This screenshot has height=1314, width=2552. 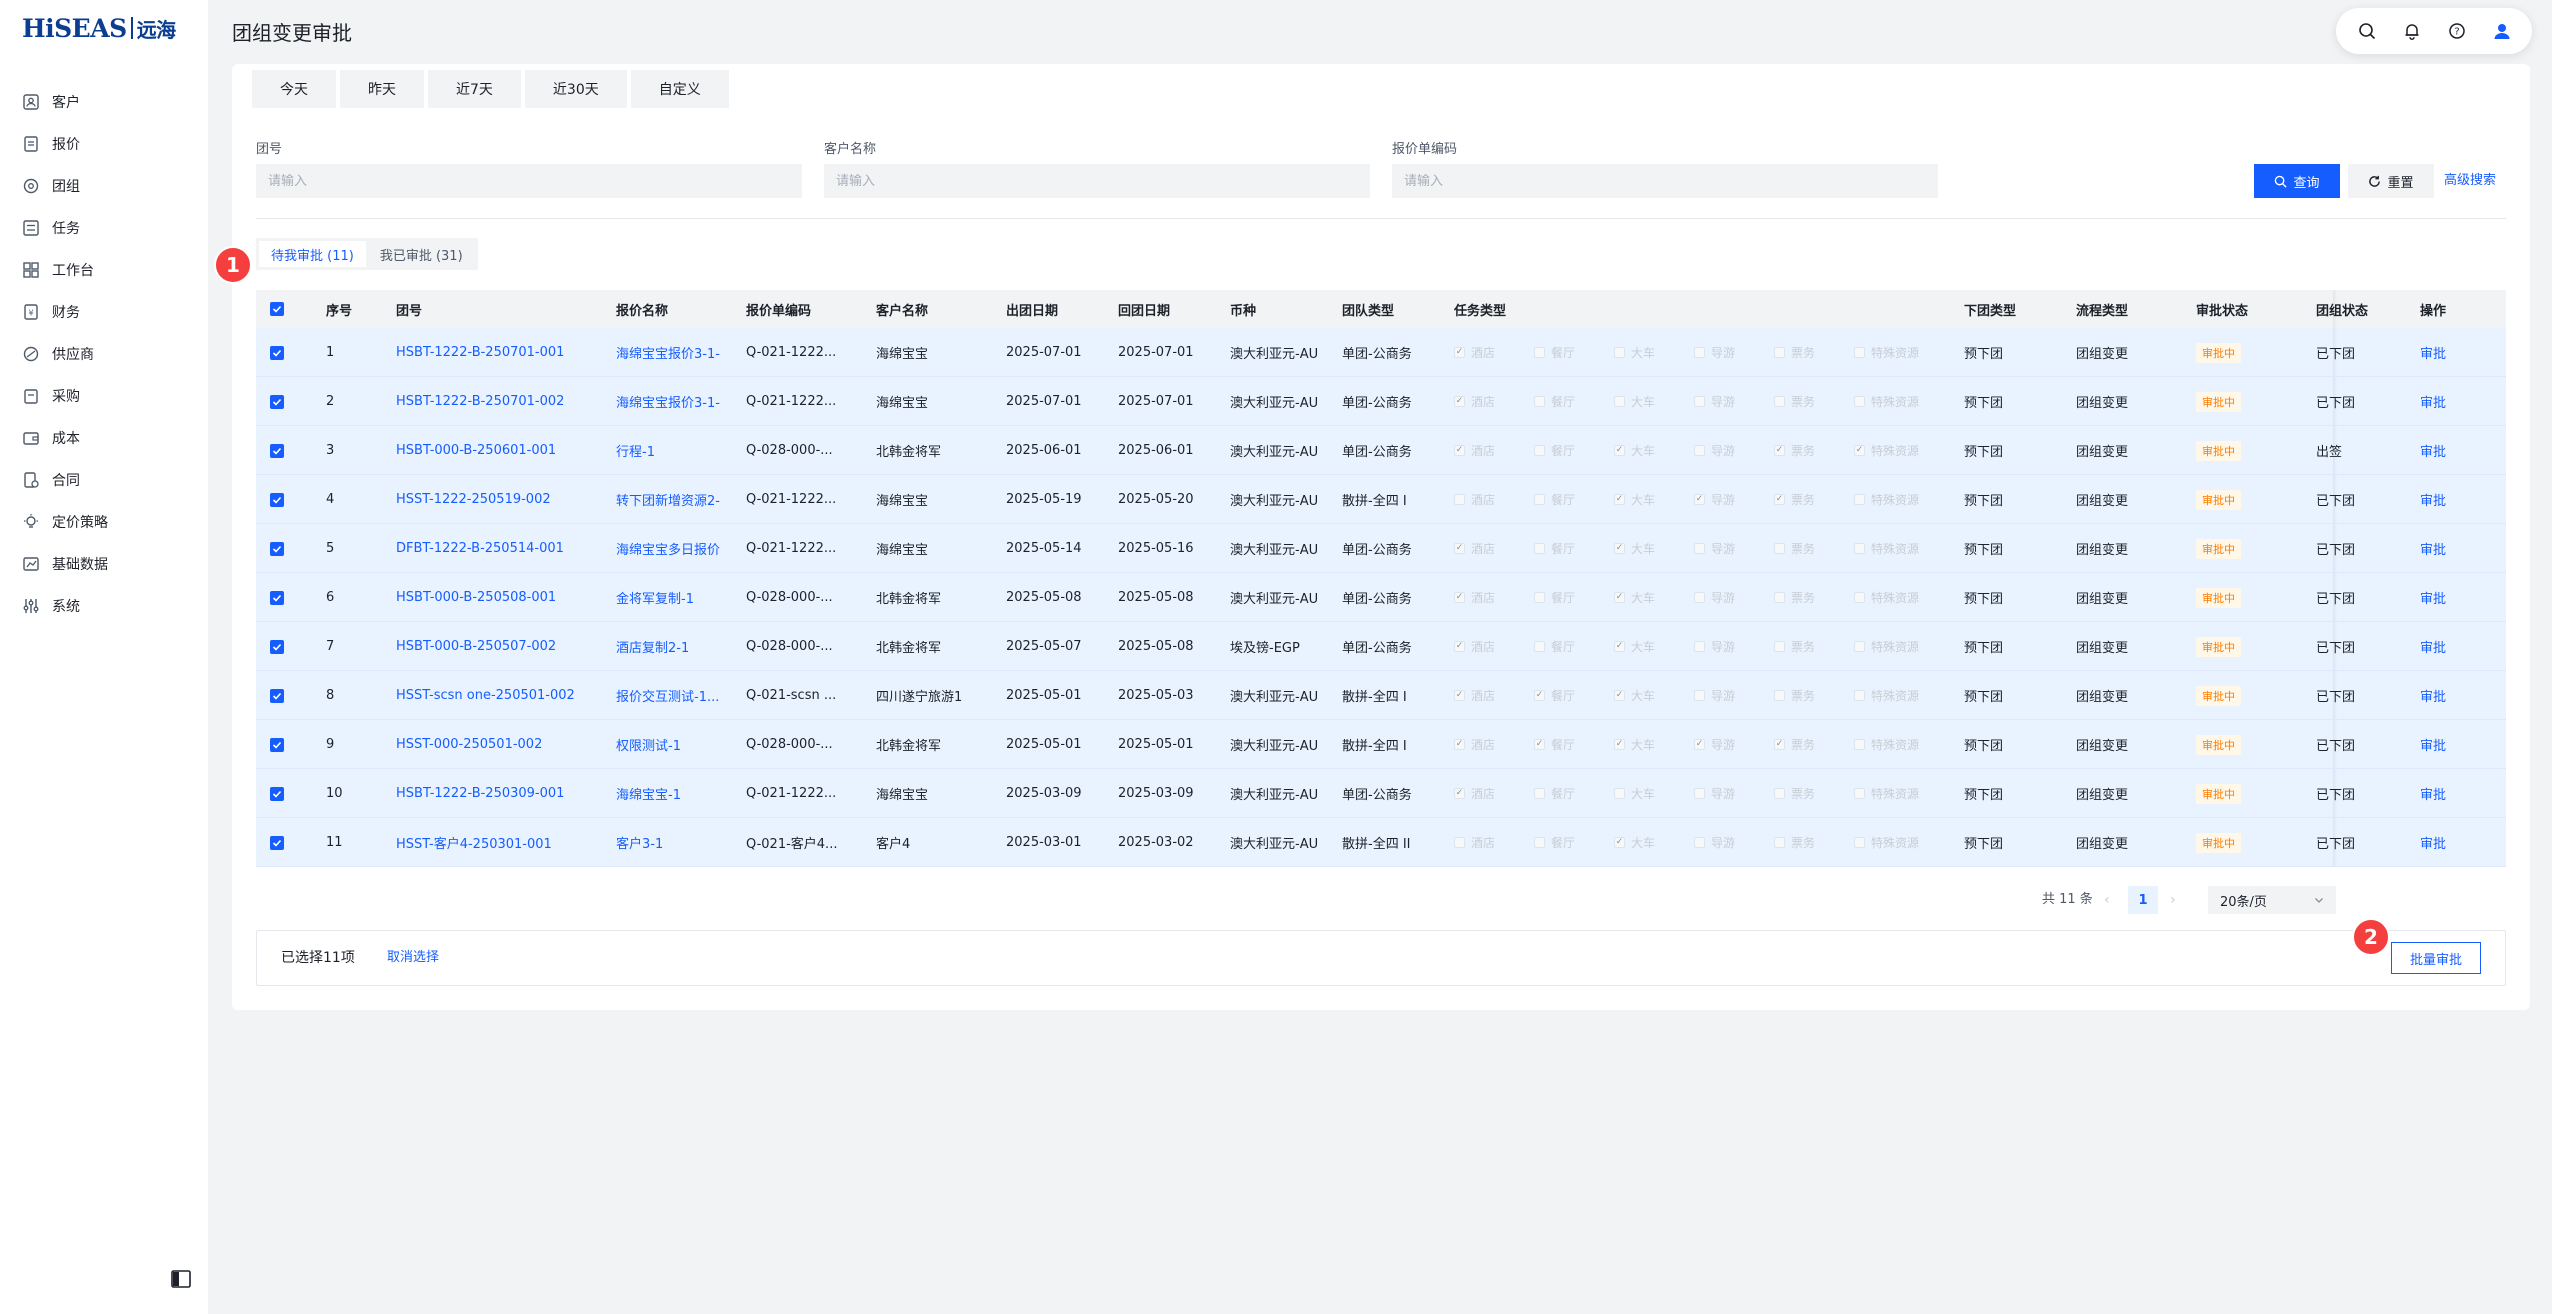 I want to click on cell-quote-name: 金将军复制-1, so click(x=675, y=597).